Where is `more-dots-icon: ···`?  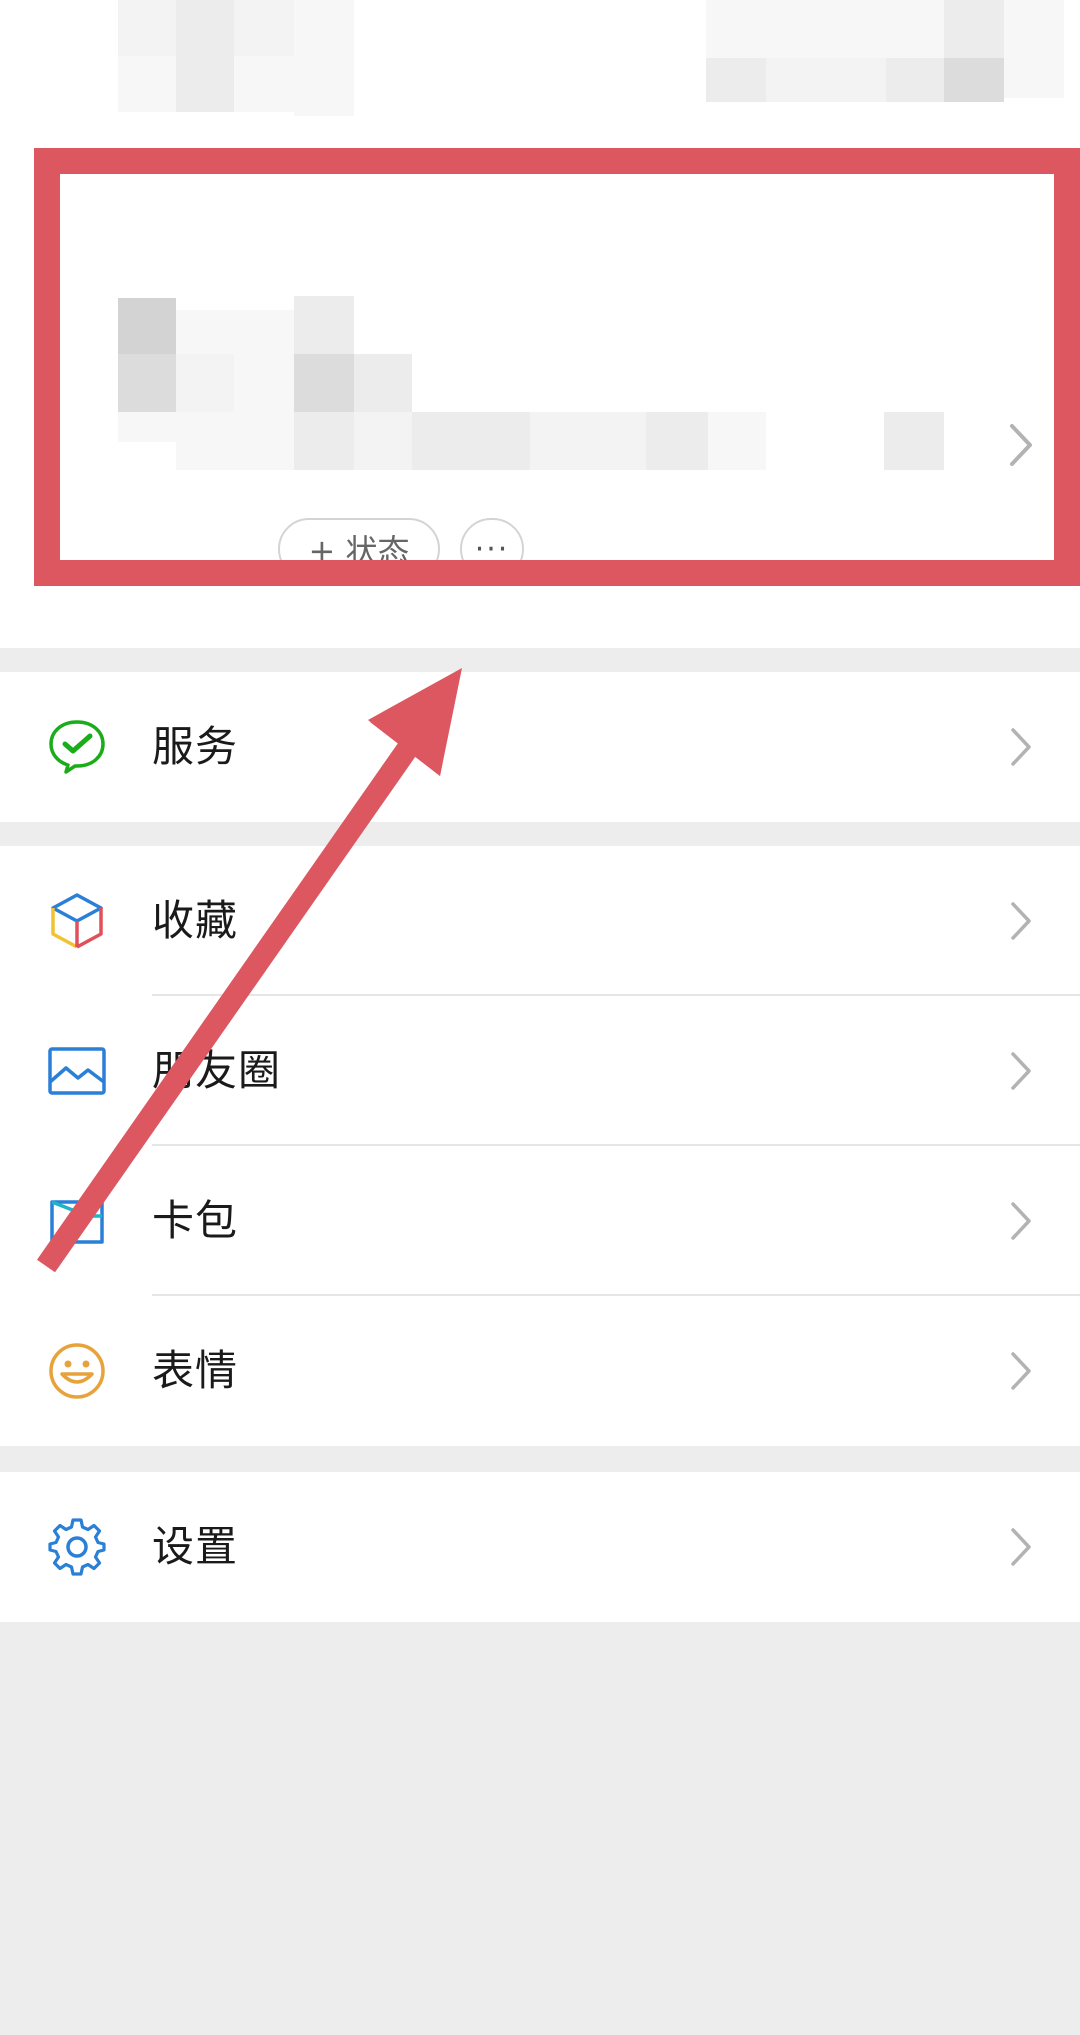
more-dots-icon: ··· is located at coordinates (492, 549).